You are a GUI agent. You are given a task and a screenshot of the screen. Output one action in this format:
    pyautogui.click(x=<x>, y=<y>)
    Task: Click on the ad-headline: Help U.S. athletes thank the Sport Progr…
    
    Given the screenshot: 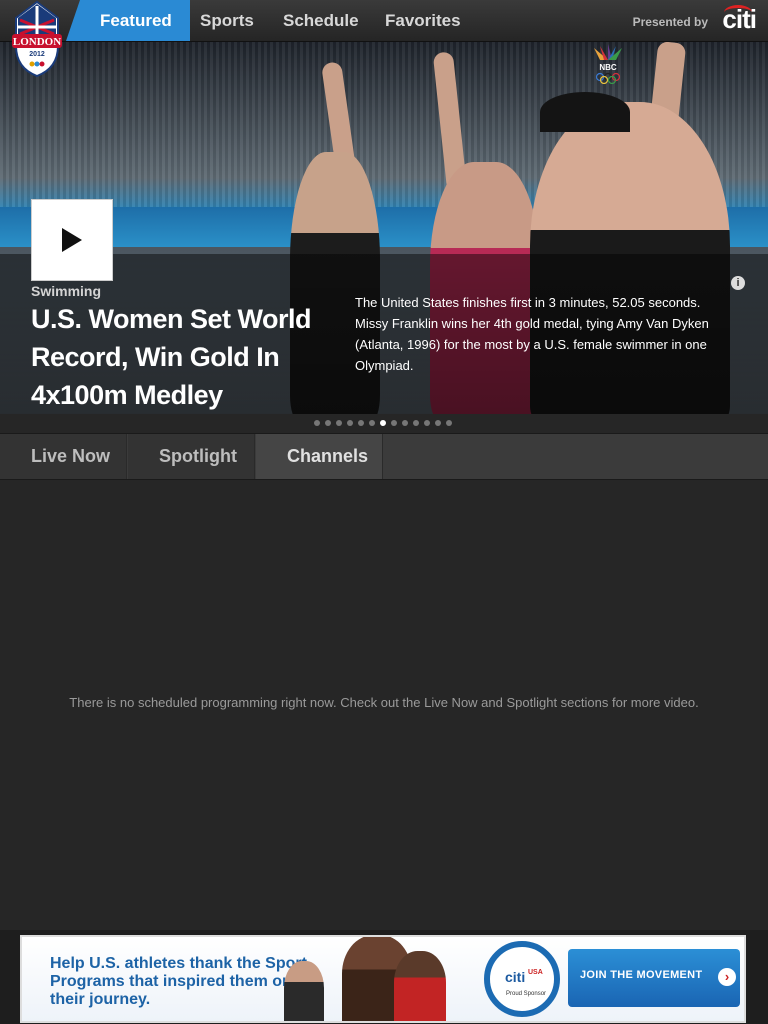 What is the action you would take?
    pyautogui.click(x=178, y=981)
    